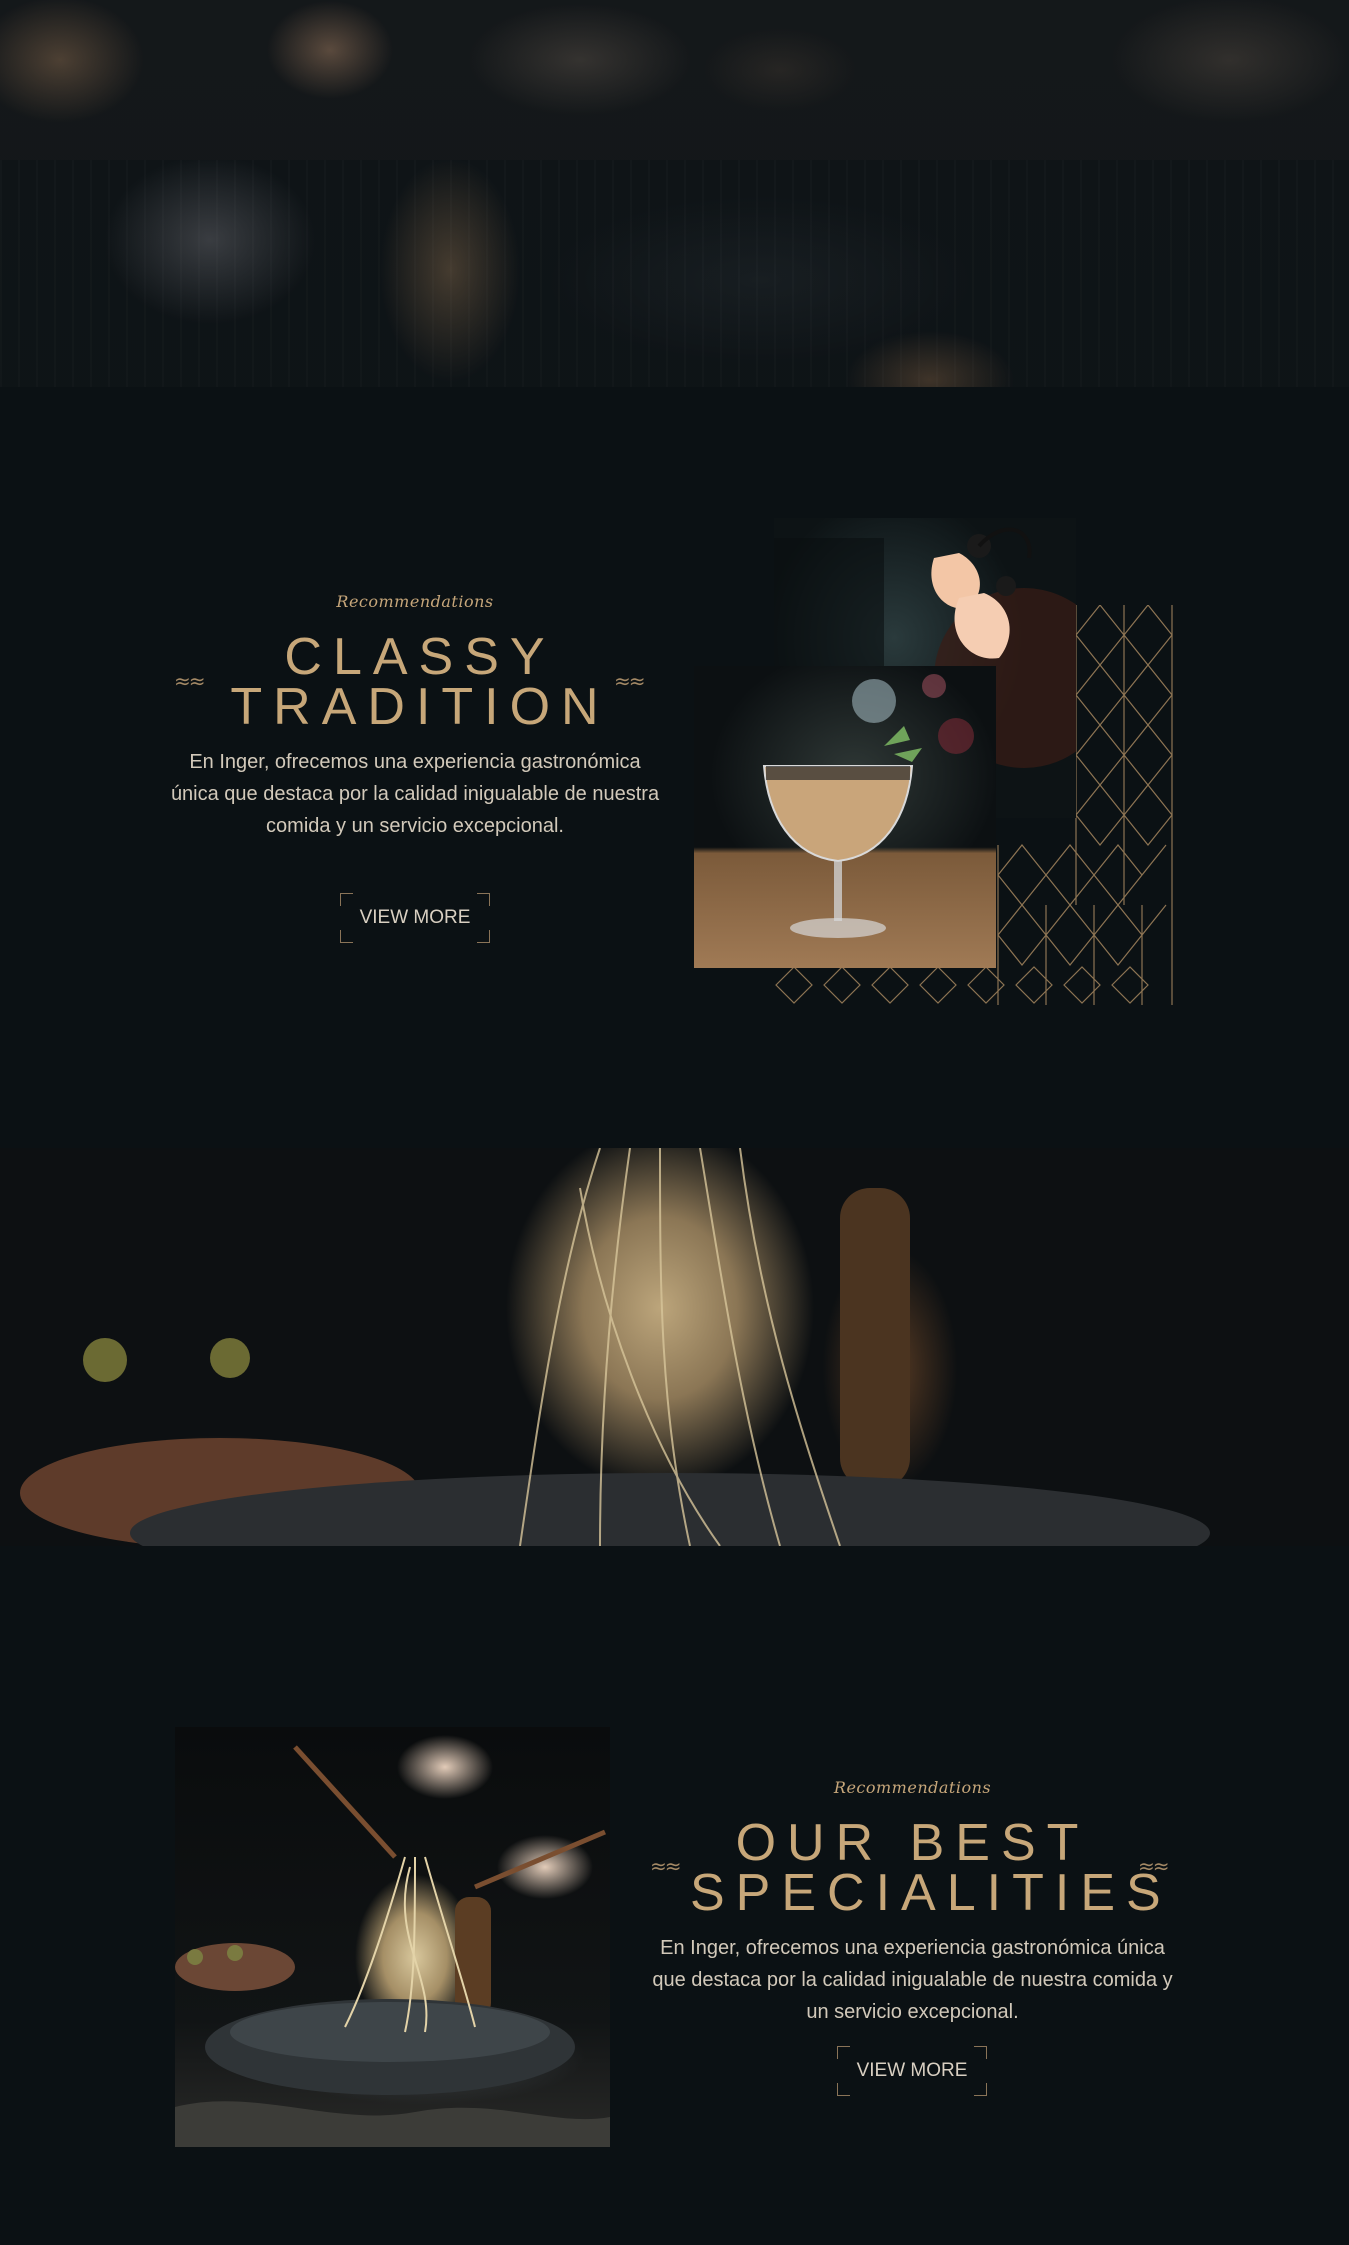  I want to click on title-line-2: SPECIALITIES, so click(931, 1893).